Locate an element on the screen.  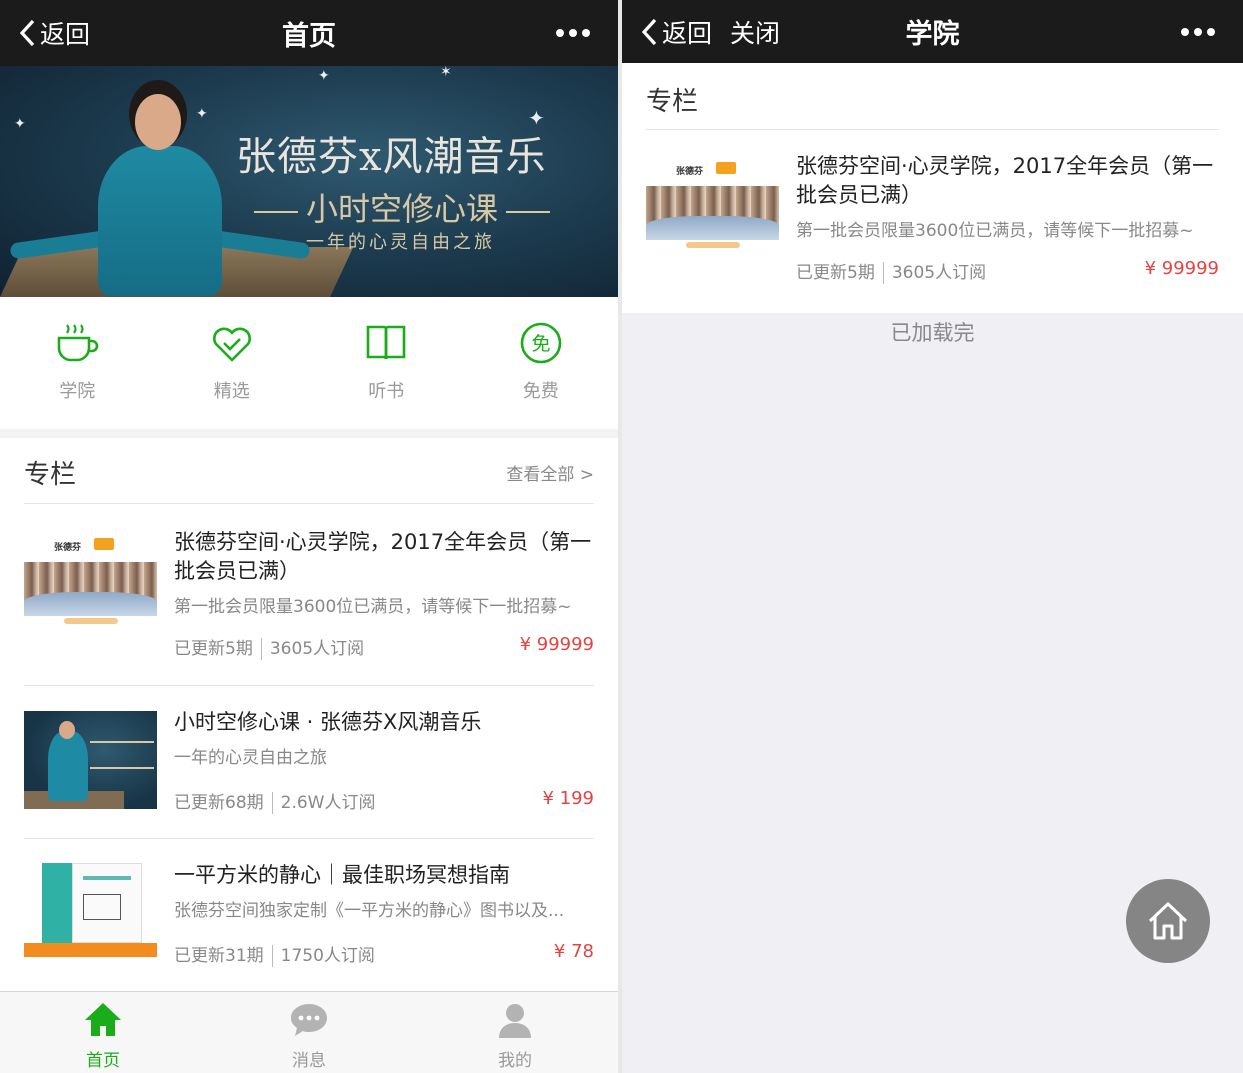
floating-home-button is located at coordinates (1168, 921).